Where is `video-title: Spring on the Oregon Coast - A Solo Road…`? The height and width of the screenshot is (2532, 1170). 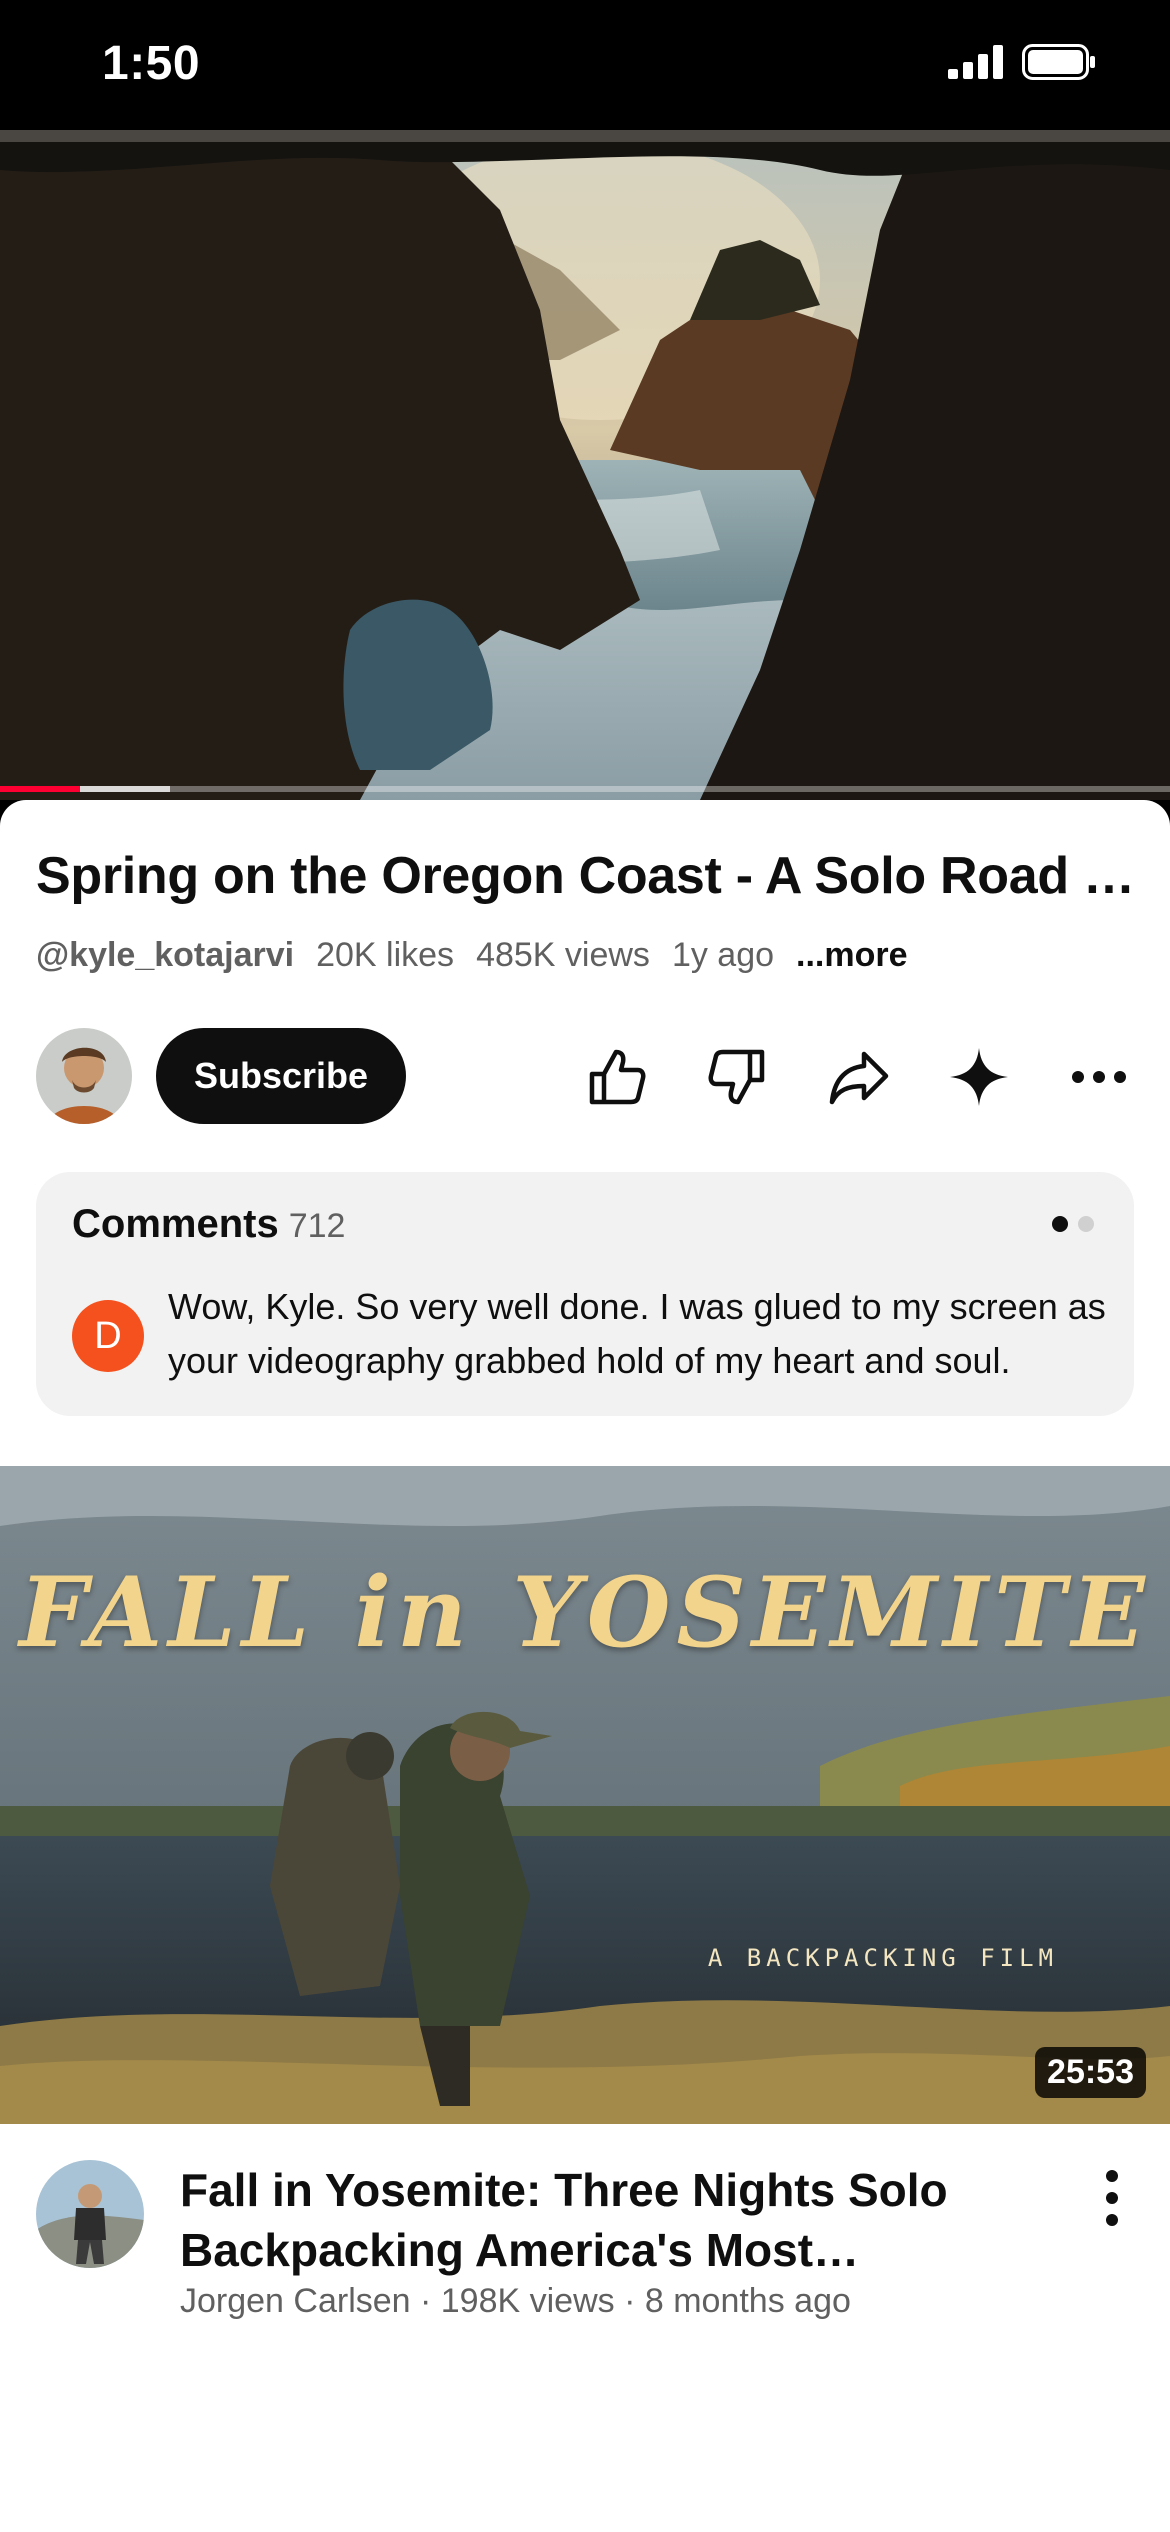
video-title: Spring on the Oregon Coast - A Solo Road… is located at coordinates (586, 876).